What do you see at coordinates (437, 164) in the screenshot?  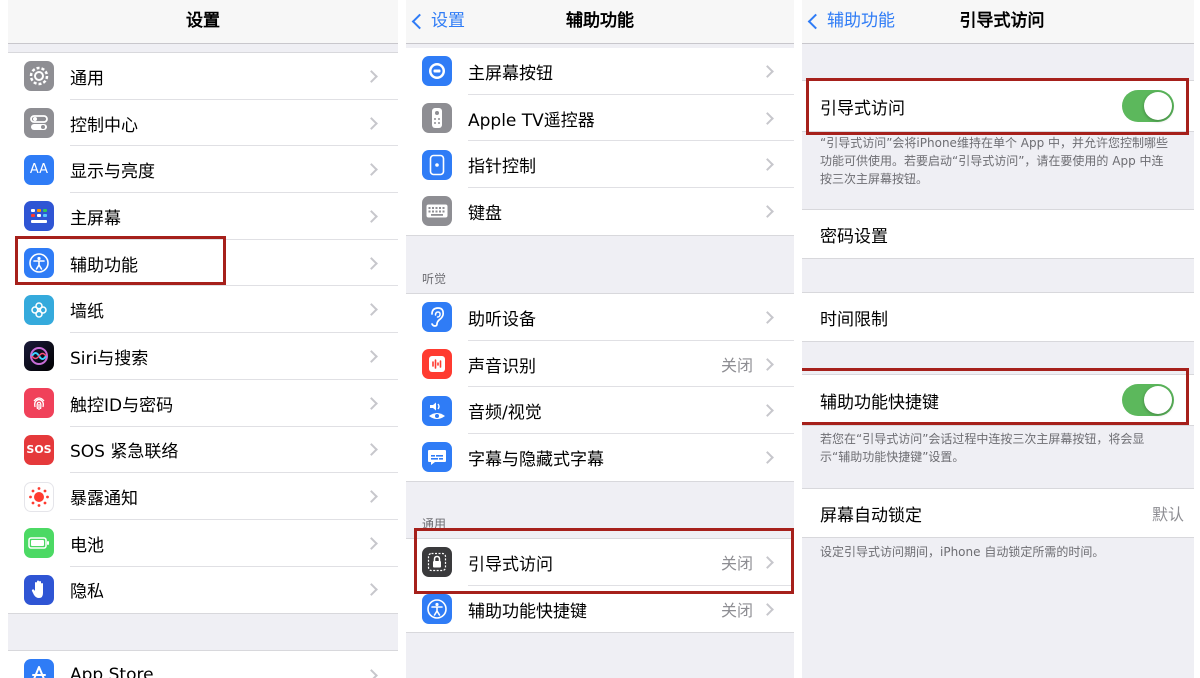 I see `pointer-control-icon` at bounding box center [437, 164].